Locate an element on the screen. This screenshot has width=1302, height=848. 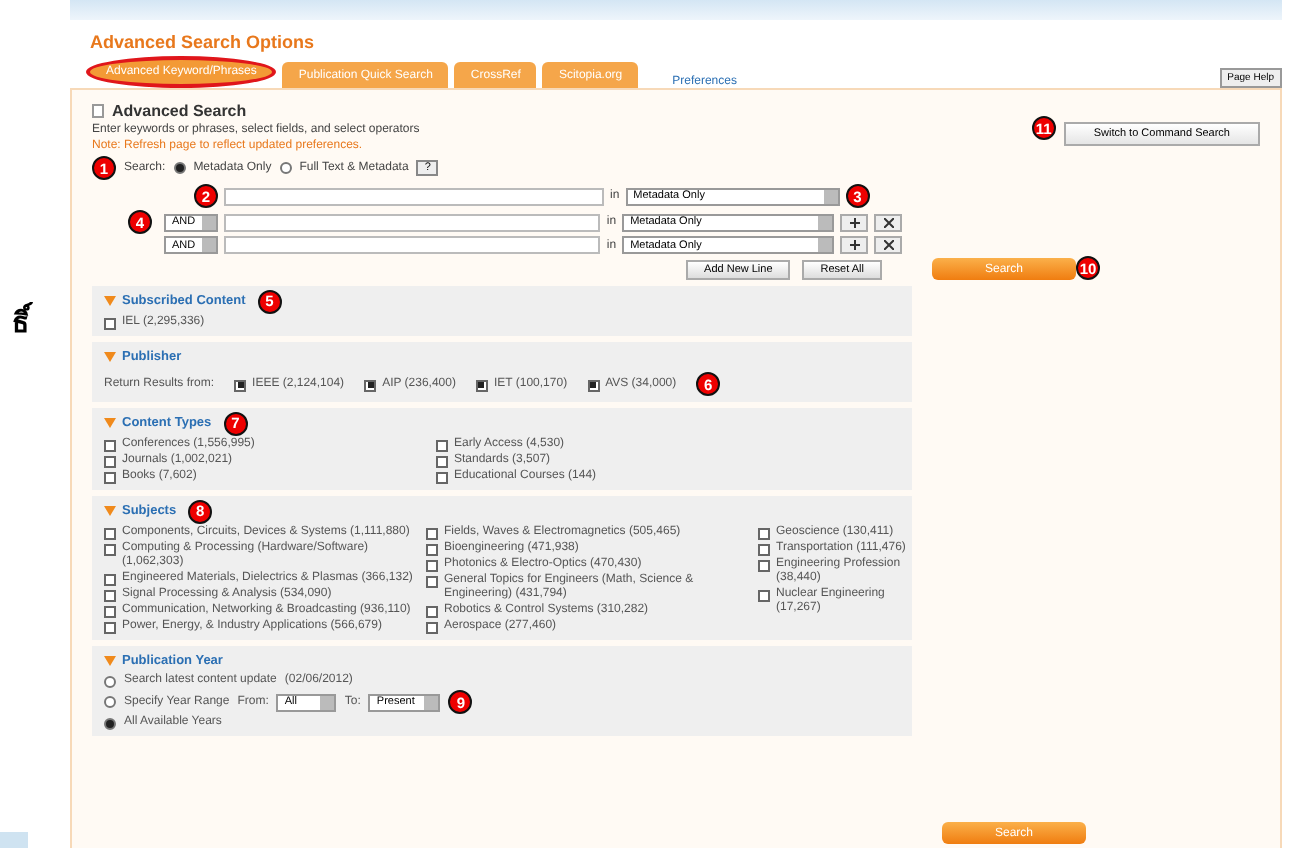
document-icon is located at coordinates (98, 111).